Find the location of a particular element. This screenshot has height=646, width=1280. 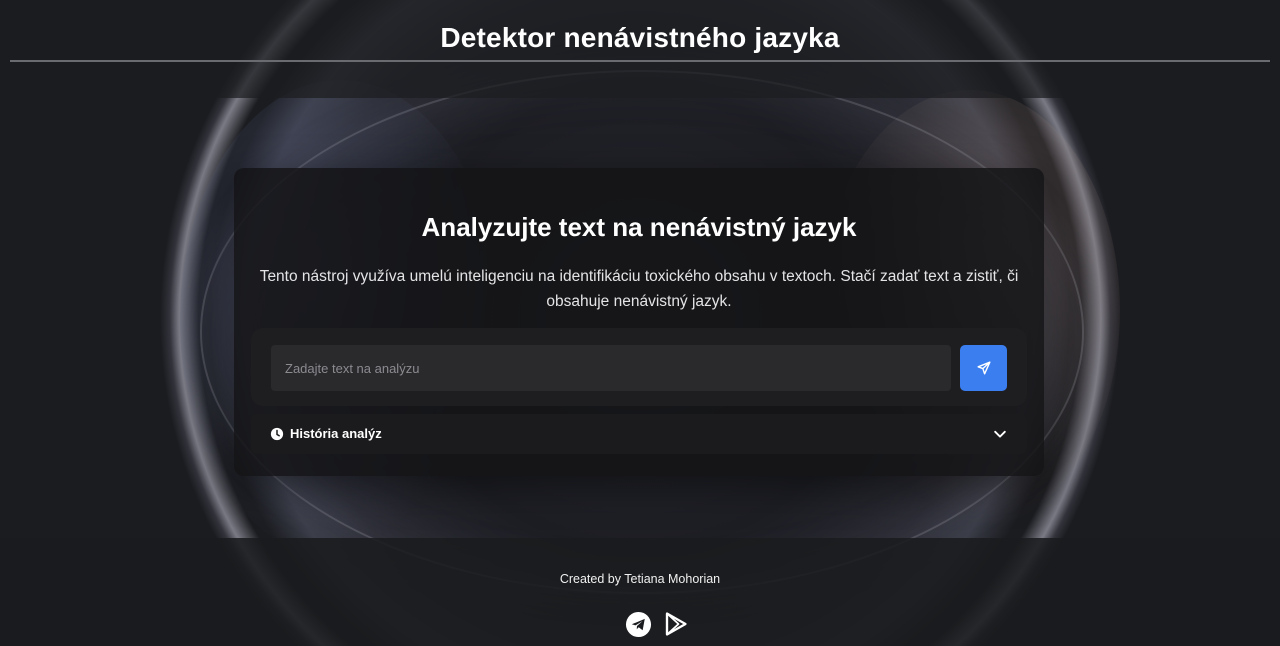

google-play-icon is located at coordinates (676, 624).